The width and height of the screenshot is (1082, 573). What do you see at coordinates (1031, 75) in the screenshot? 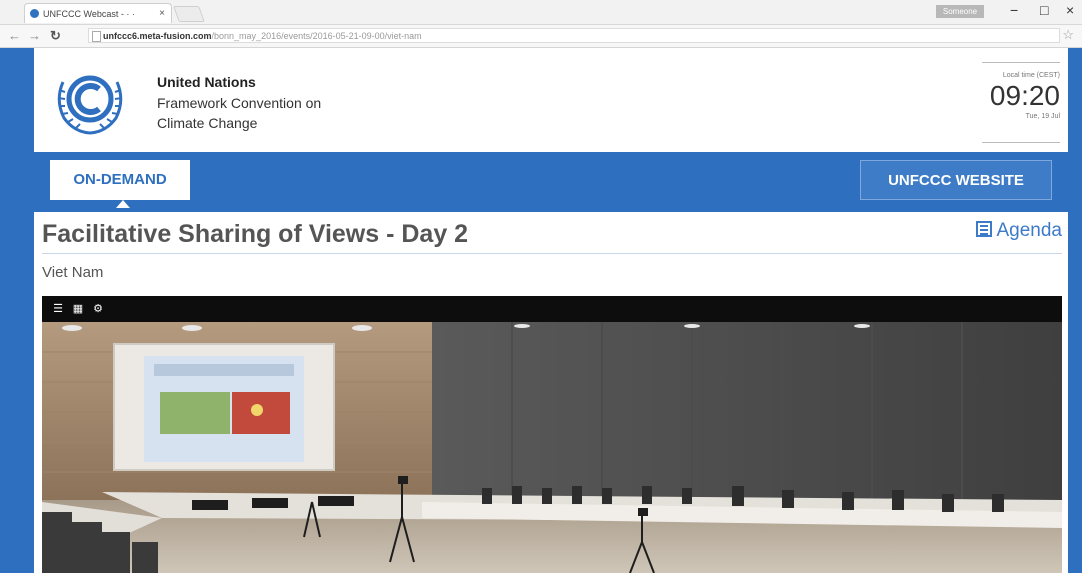
I see `clock-label: Local time (CEST)` at bounding box center [1031, 75].